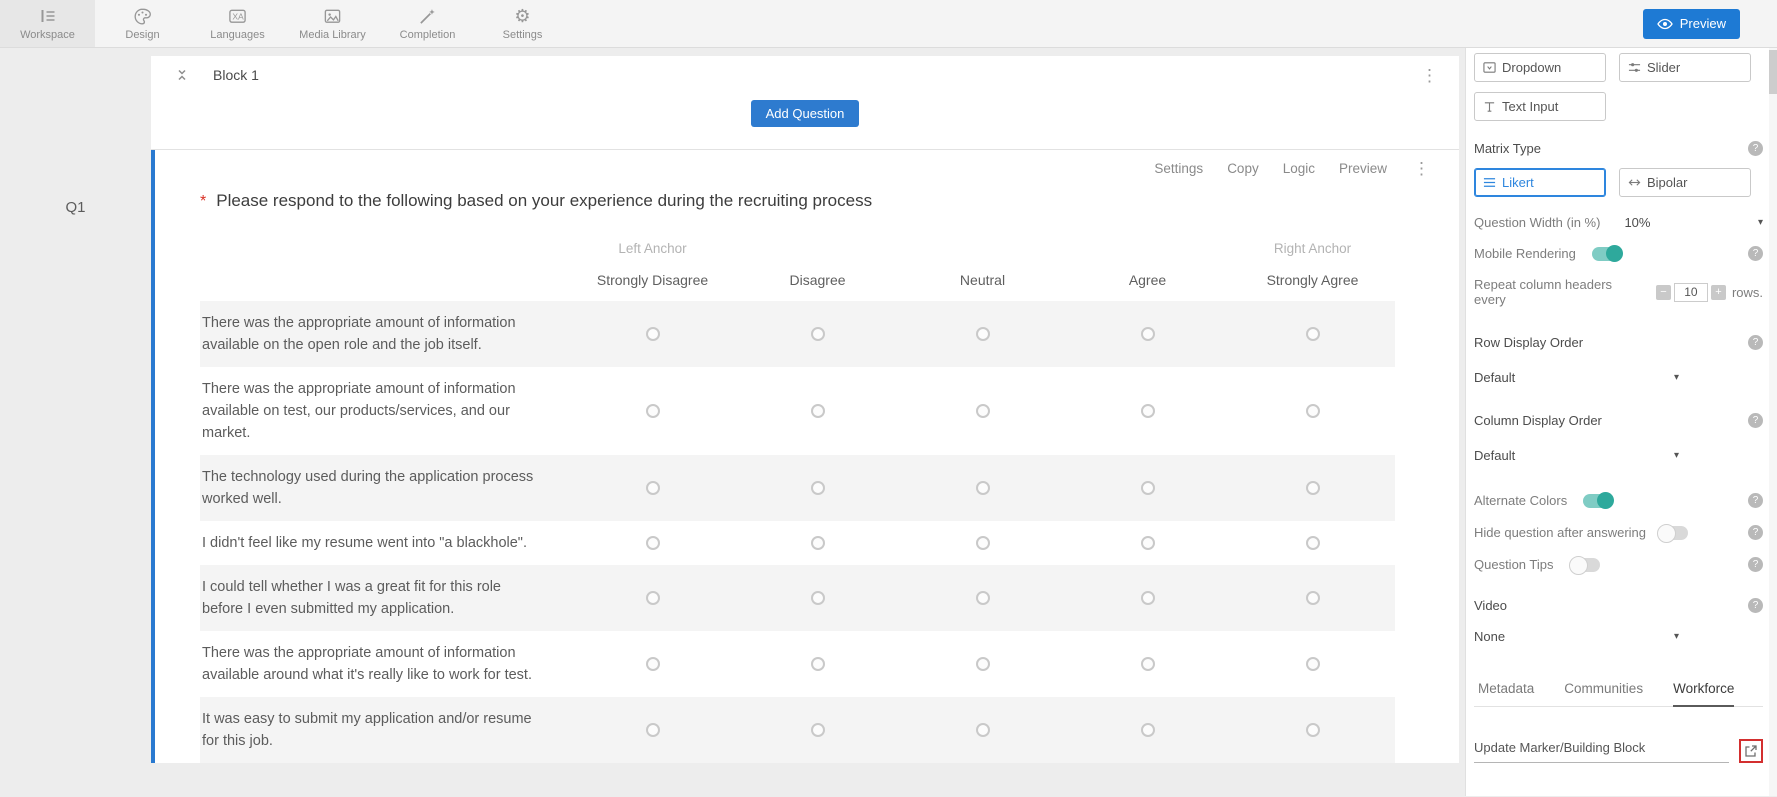 Image resolution: width=1777 pixels, height=797 pixels. What do you see at coordinates (1178, 168) in the screenshot?
I see `question-settings-link: Settings` at bounding box center [1178, 168].